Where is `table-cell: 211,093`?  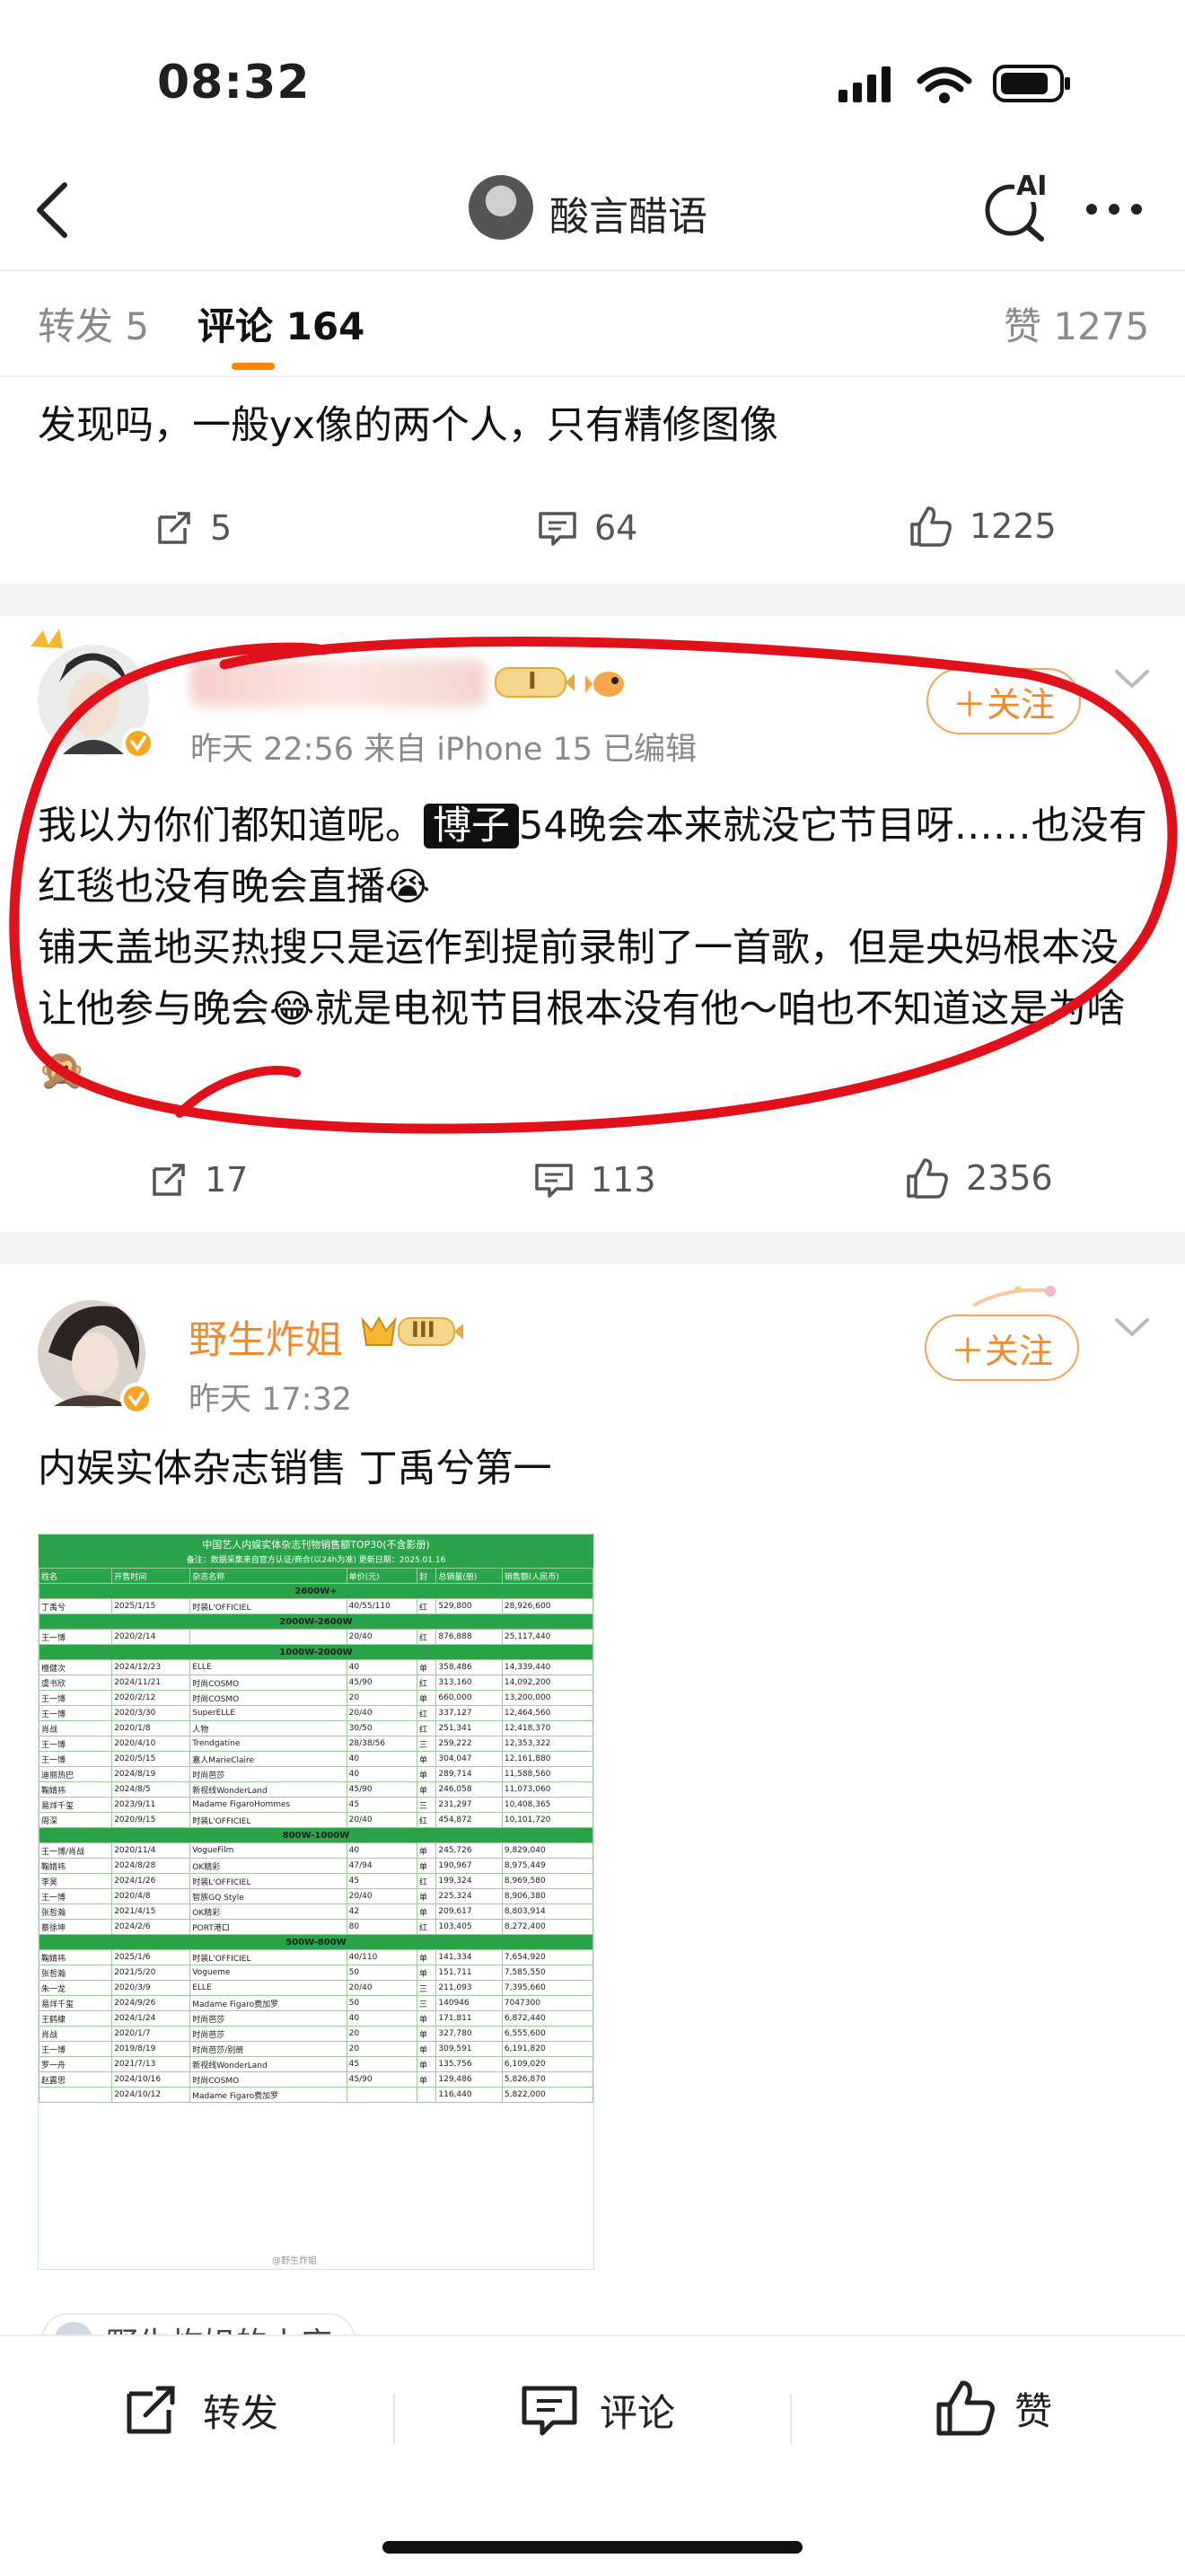
table-cell: 211,093 is located at coordinates (469, 1988).